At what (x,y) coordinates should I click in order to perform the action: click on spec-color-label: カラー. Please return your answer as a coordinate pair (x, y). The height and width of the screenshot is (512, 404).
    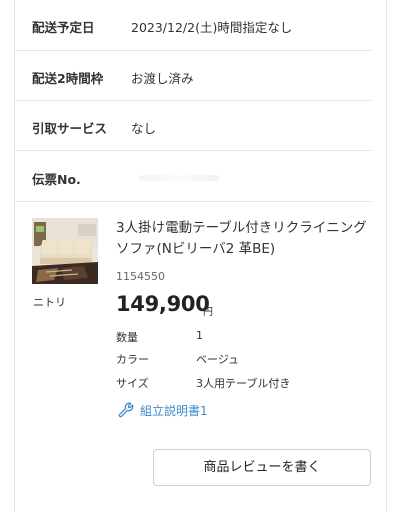
    Looking at the image, I should click on (132, 359).